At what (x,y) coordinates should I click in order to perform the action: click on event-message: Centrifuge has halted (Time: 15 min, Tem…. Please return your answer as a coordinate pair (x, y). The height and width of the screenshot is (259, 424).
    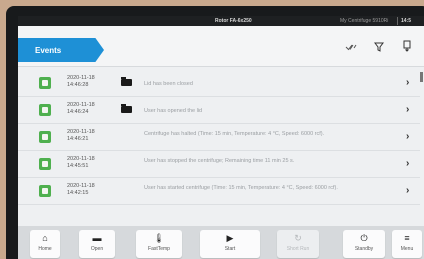
    Looking at the image, I should click on (234, 134).